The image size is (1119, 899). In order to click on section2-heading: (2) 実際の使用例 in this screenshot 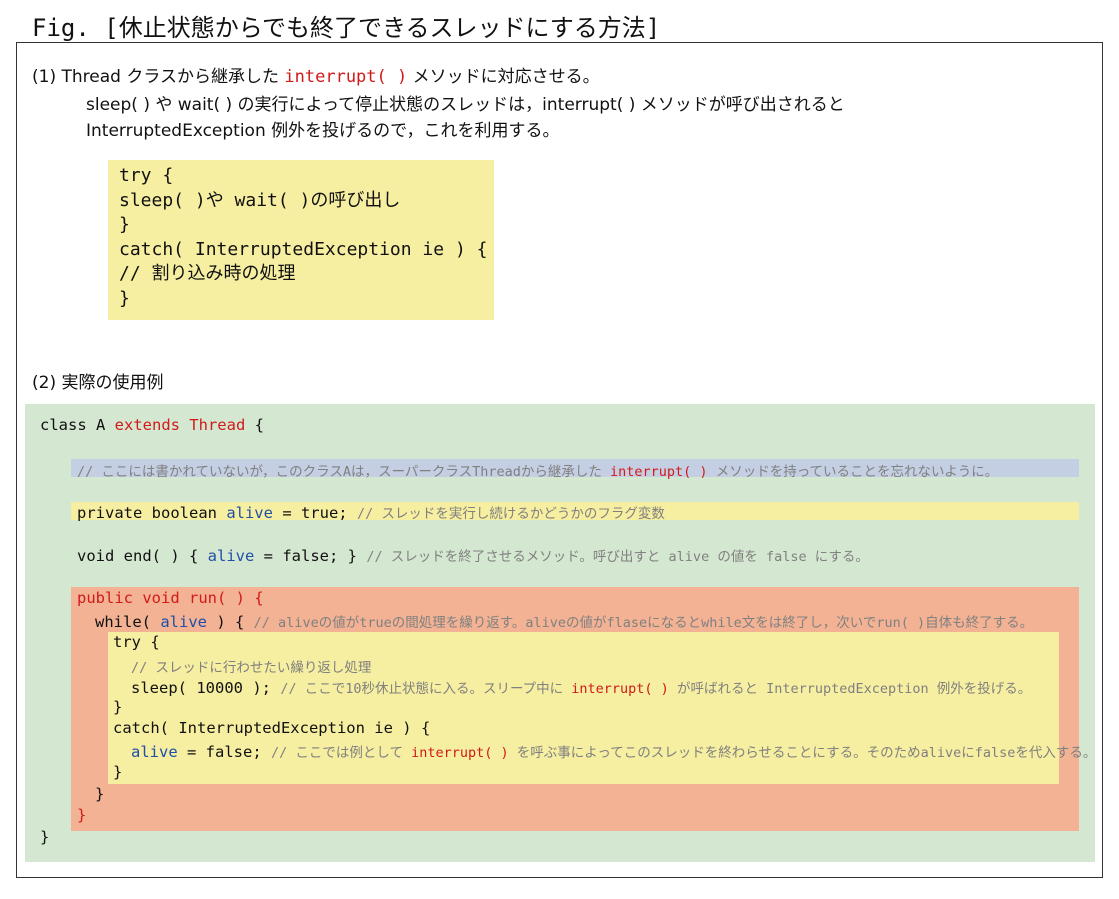, I will do `click(98, 383)`.